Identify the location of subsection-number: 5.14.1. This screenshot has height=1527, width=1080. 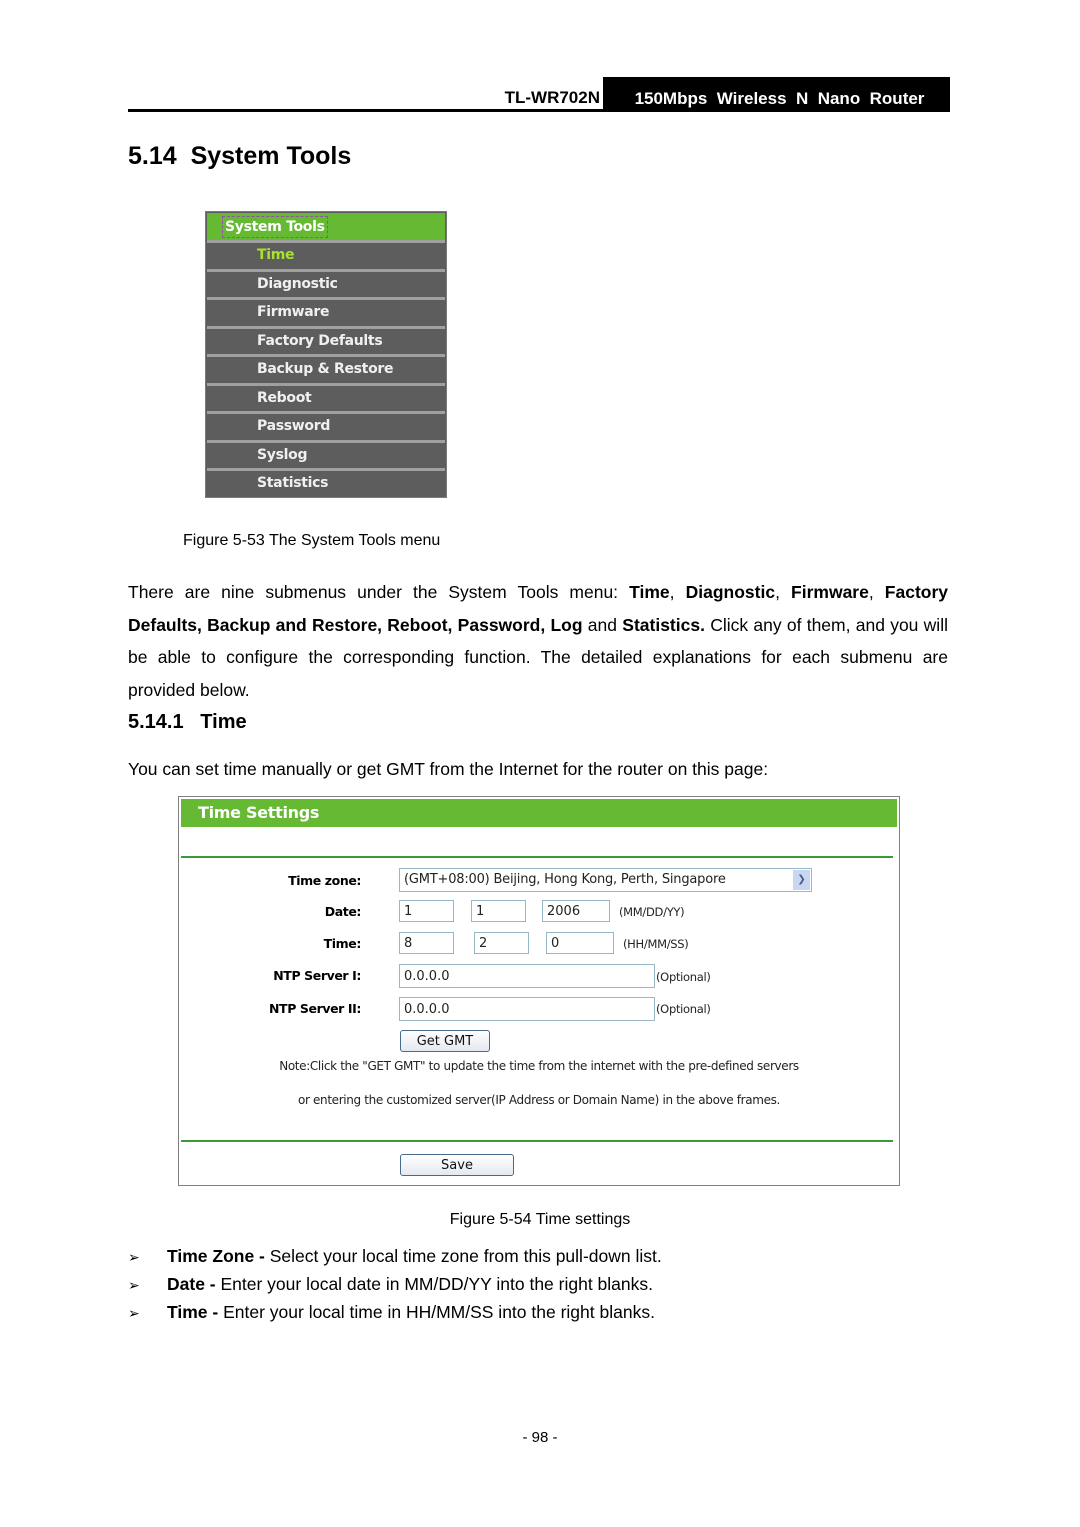
(156, 722).